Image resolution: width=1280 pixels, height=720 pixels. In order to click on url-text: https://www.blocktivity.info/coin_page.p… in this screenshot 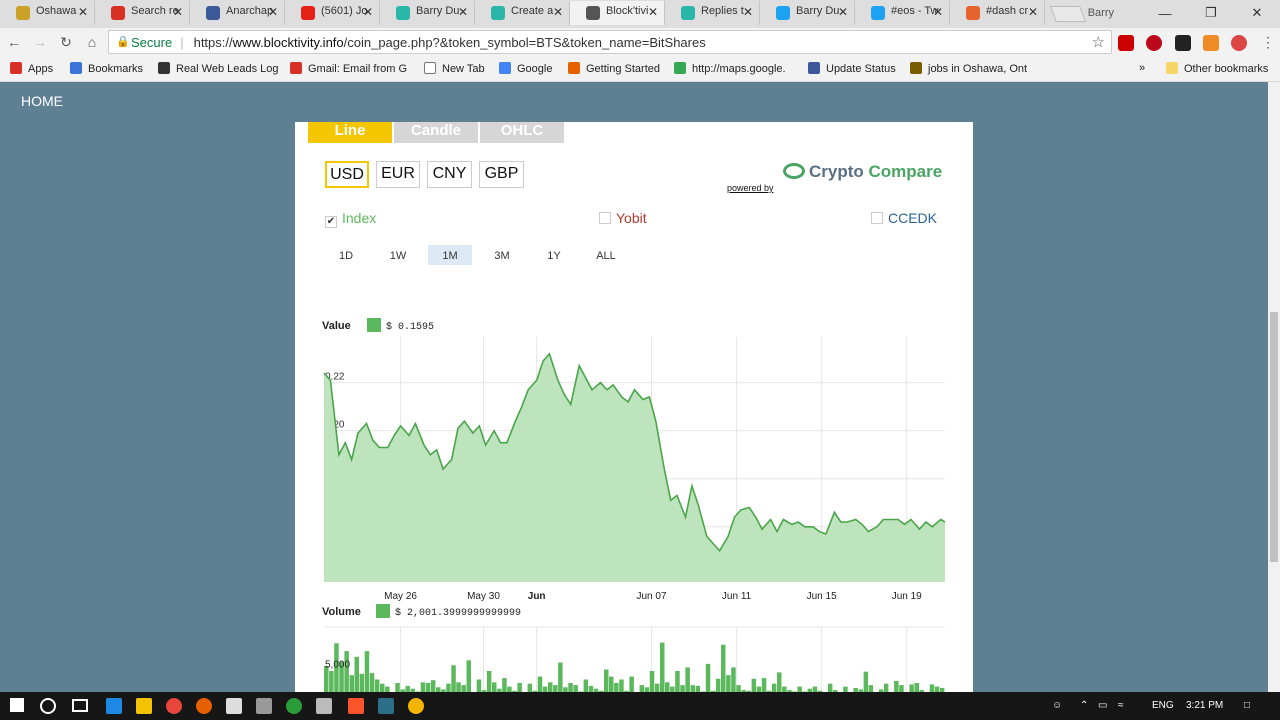, I will do `click(450, 42)`.